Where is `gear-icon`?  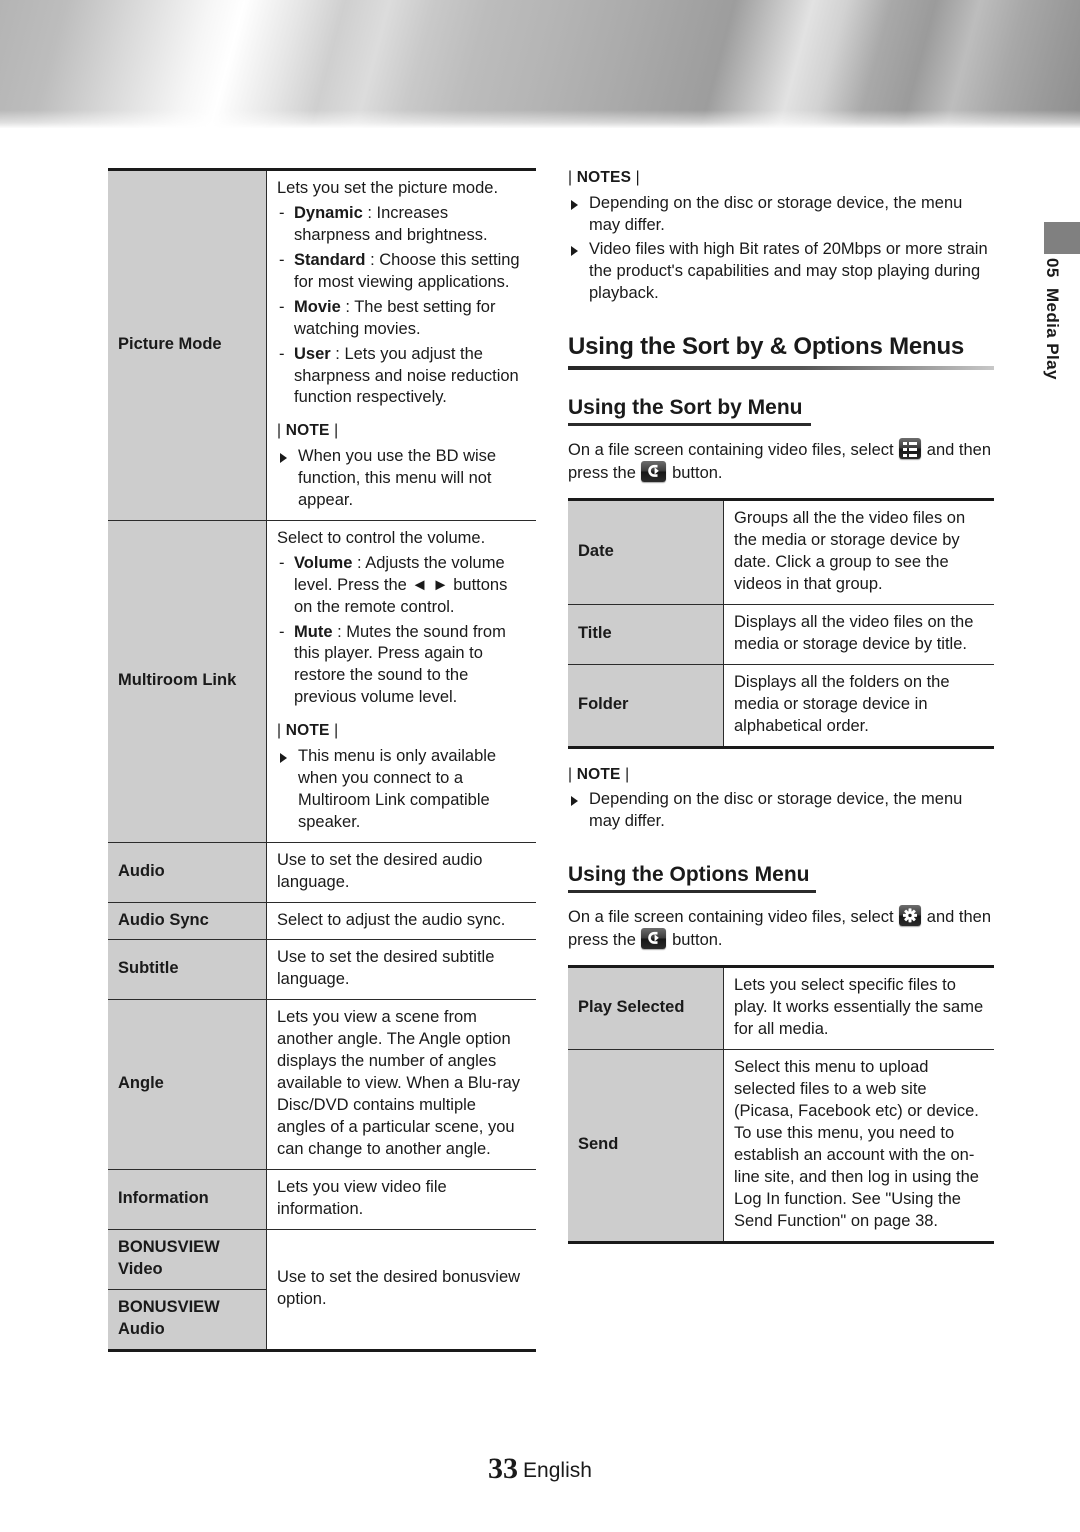 gear-icon is located at coordinates (910, 915).